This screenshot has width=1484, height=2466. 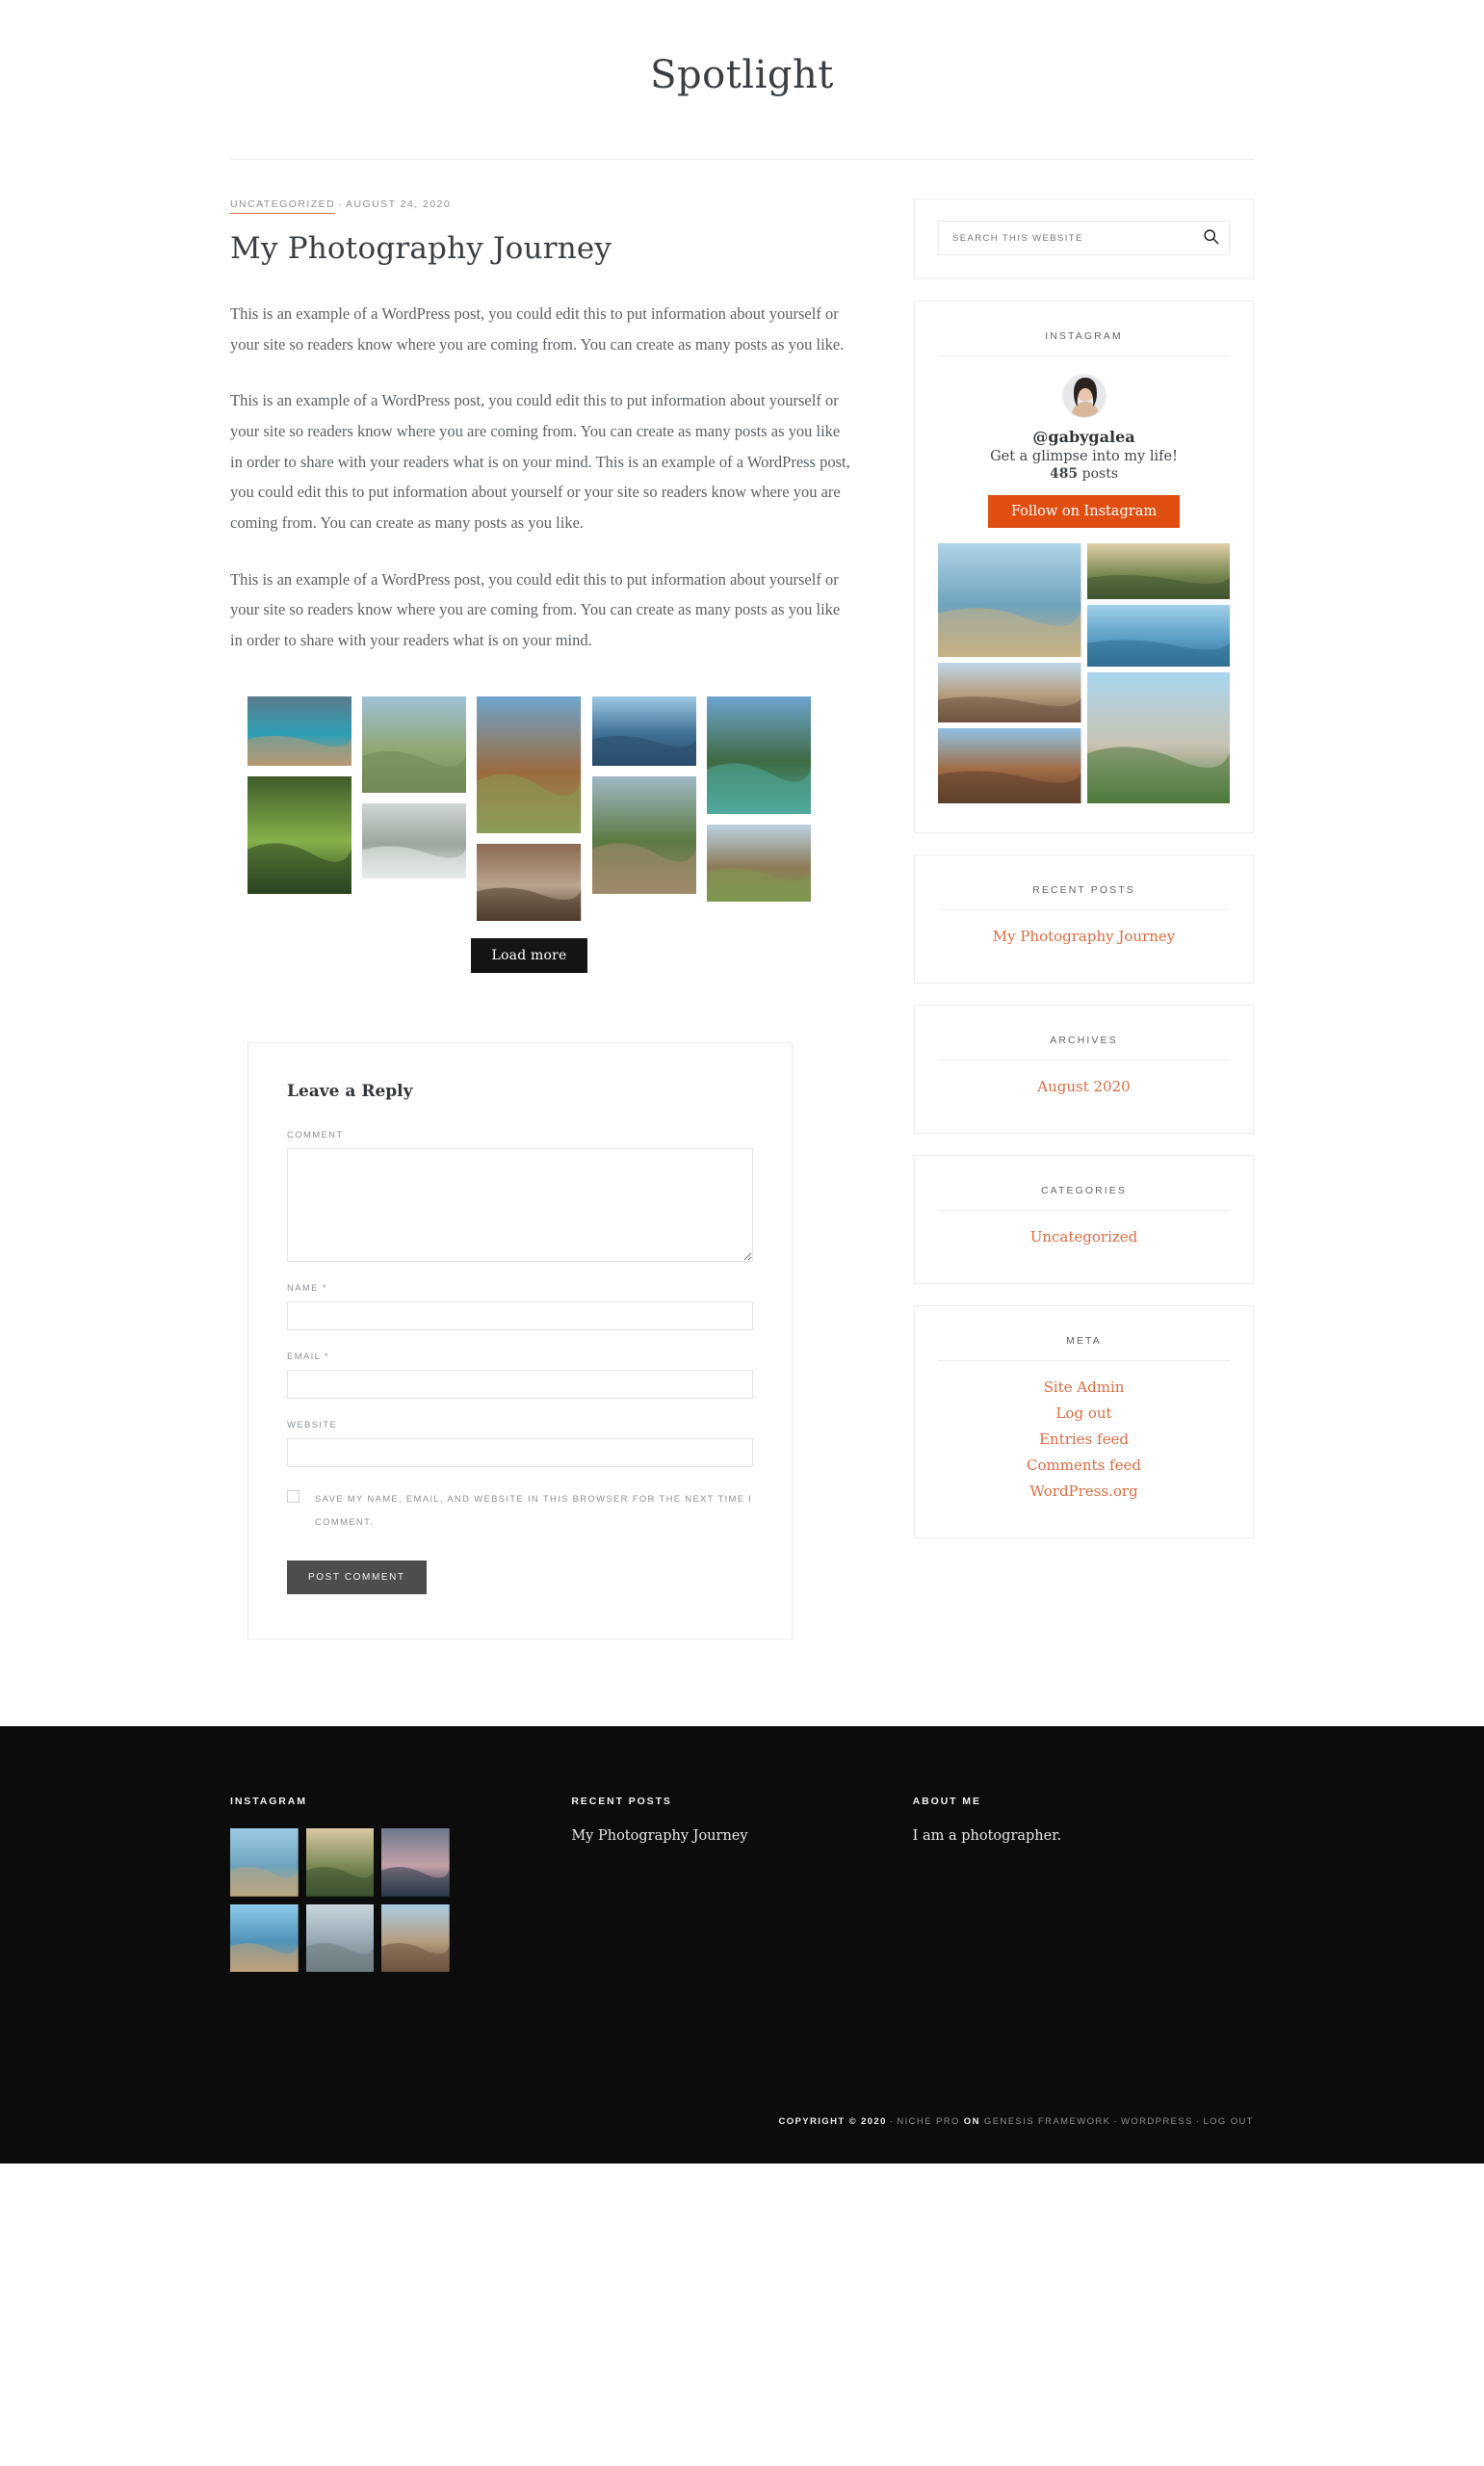 What do you see at coordinates (1084, 673) in the screenshot?
I see `instagram-photo-grid` at bounding box center [1084, 673].